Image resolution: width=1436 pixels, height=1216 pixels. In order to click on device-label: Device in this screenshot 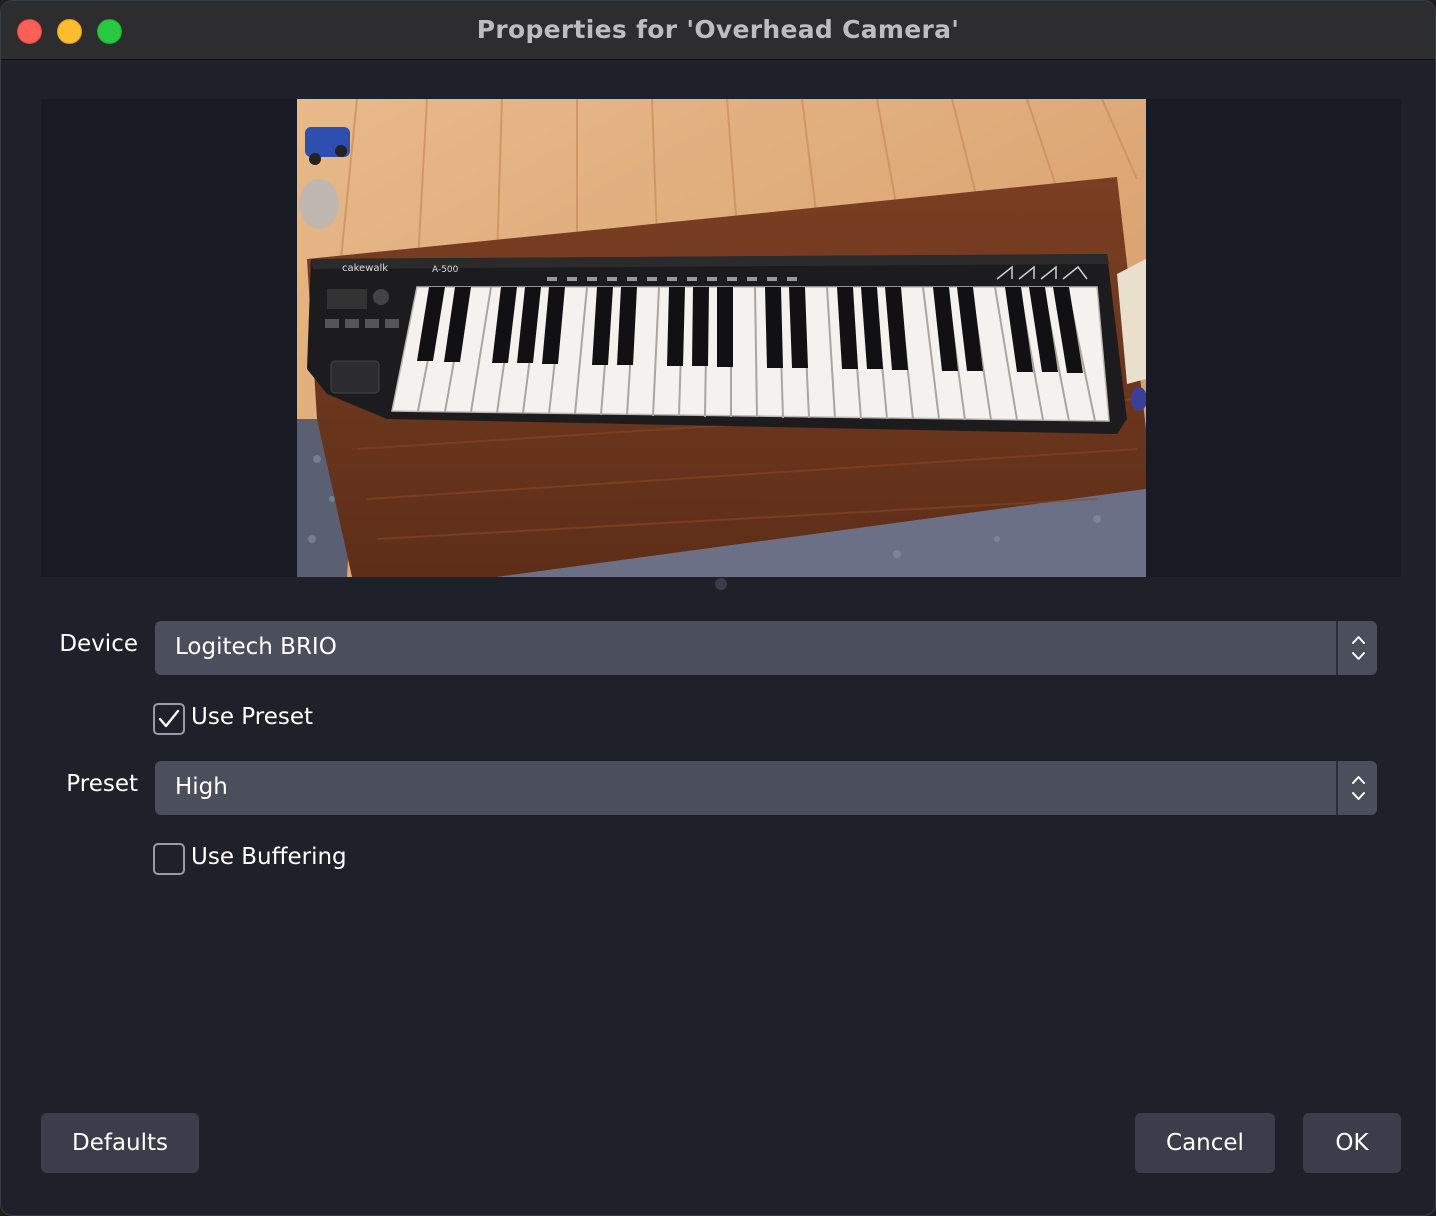, I will do `click(98, 644)`.